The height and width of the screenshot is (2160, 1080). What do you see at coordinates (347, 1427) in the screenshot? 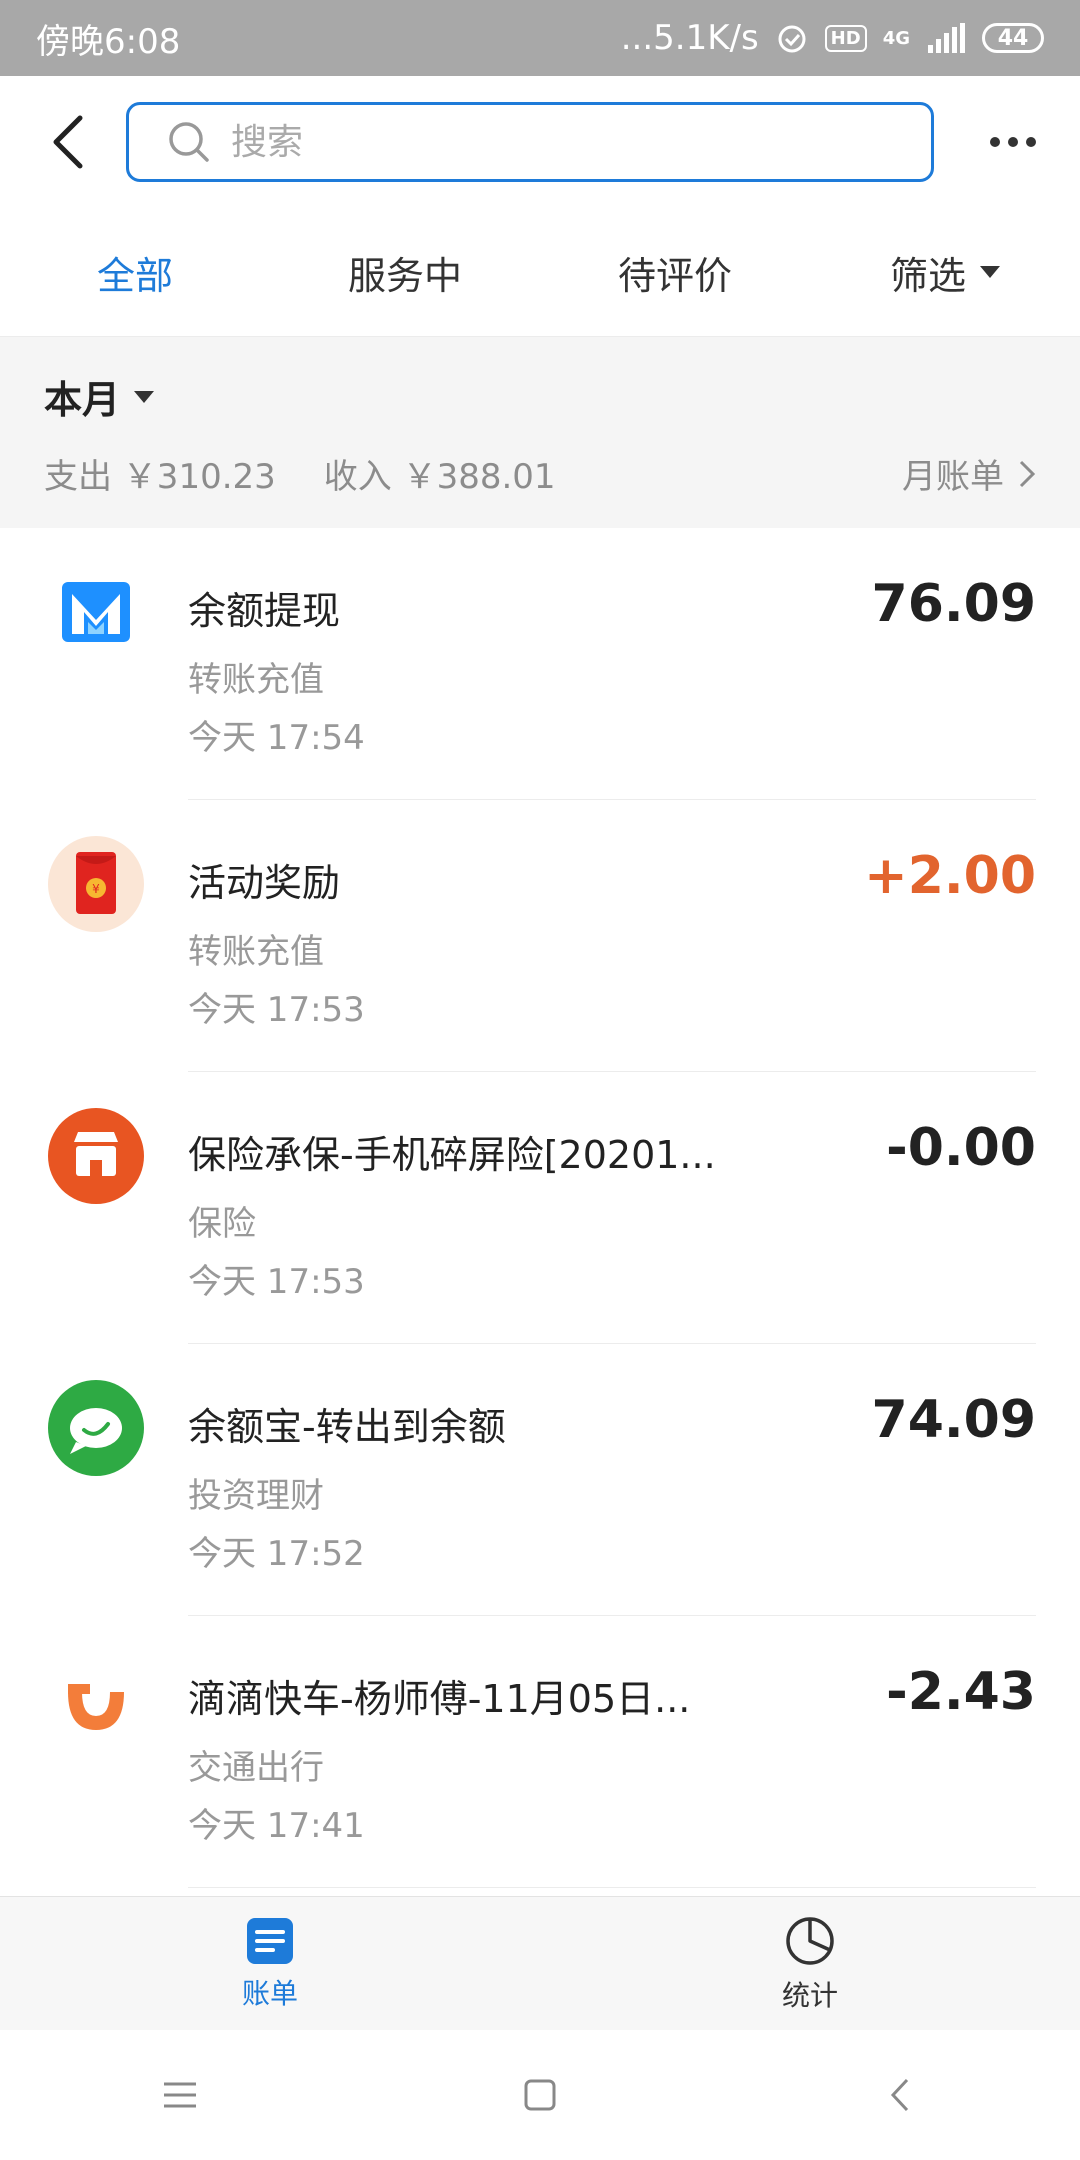
I see `transaction-title: 余额宝-转出到余额` at bounding box center [347, 1427].